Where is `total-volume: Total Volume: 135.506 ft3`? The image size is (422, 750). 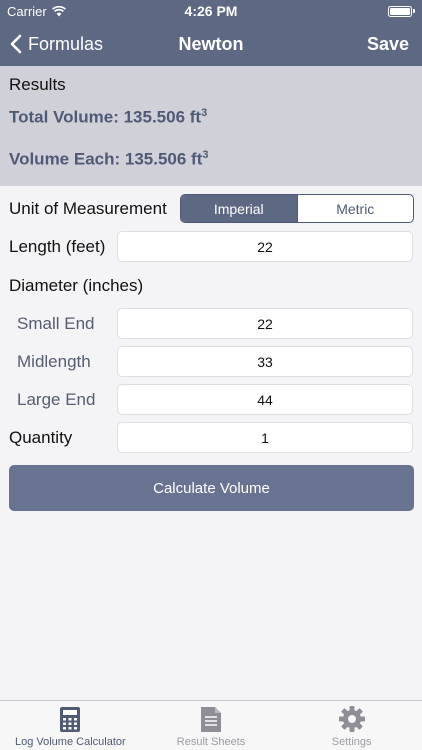
total-volume: Total Volume: 135.506 ft3 is located at coordinates (108, 117).